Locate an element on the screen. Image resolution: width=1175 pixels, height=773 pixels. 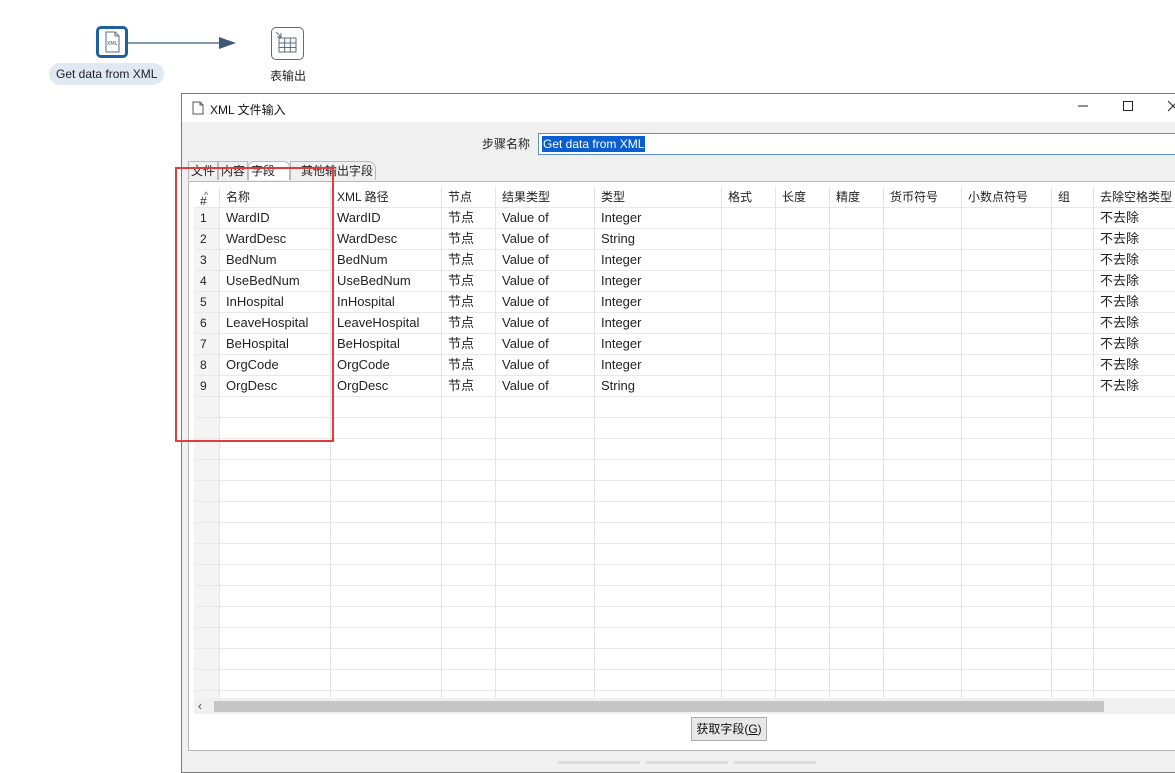
cell-name: LeaveHospital is located at coordinates (275, 323).